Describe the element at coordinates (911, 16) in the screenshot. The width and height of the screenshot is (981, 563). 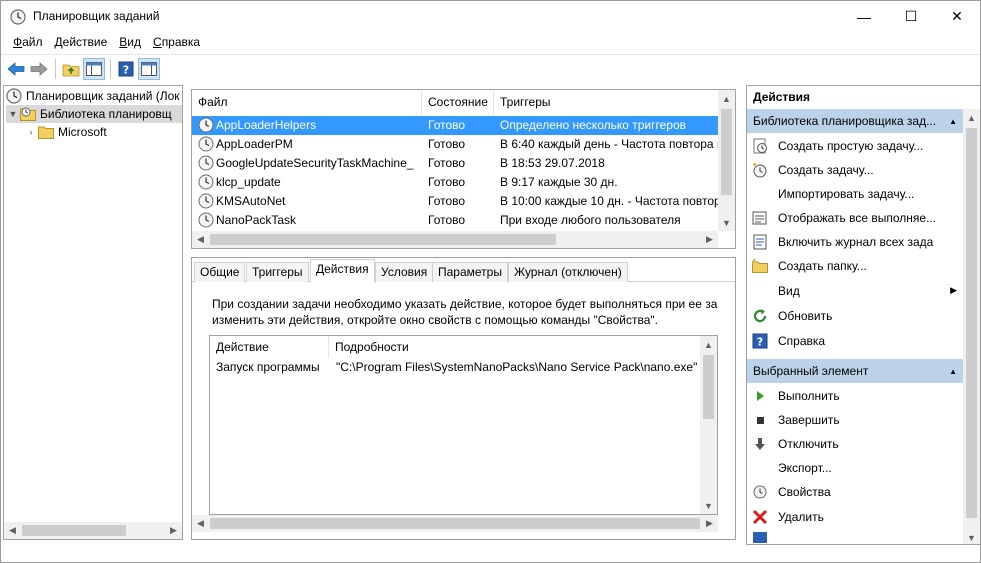
I see `maximize-button: ☐` at that location.